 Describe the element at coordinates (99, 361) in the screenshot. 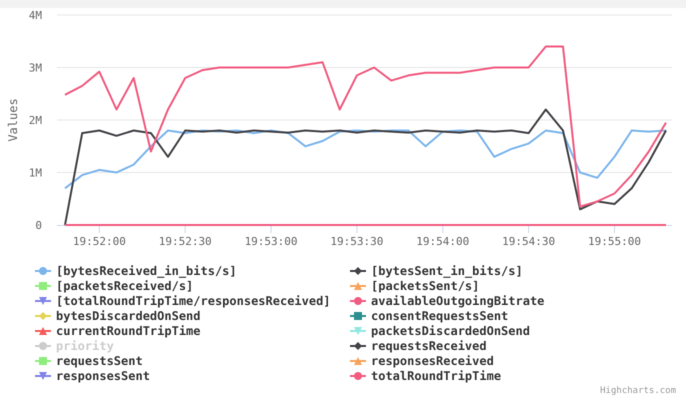

I see `legend-label: requestsSent` at that location.